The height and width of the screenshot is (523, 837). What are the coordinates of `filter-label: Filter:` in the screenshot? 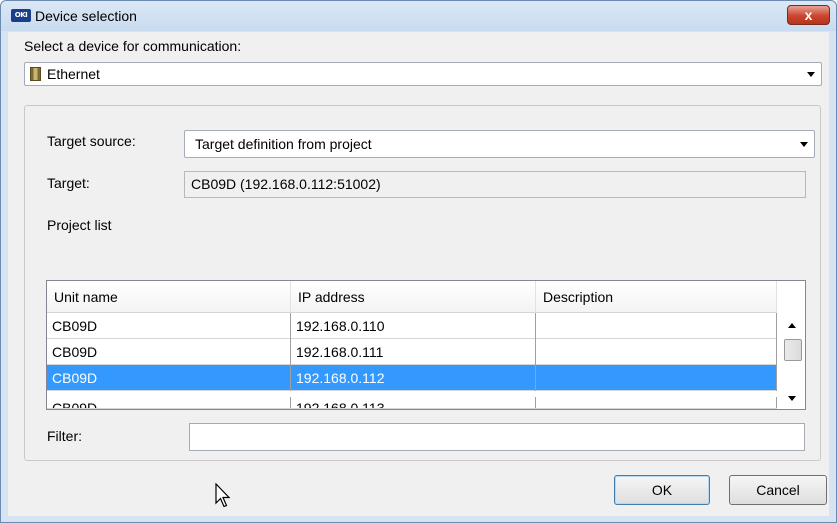 It's located at (64, 436).